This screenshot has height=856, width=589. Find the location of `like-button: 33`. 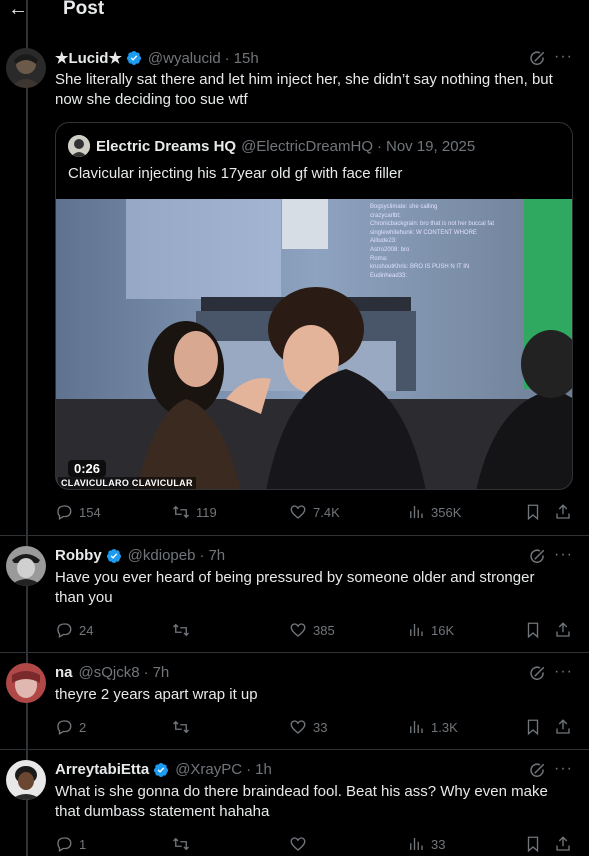

like-button: 33 is located at coordinates (308, 727).